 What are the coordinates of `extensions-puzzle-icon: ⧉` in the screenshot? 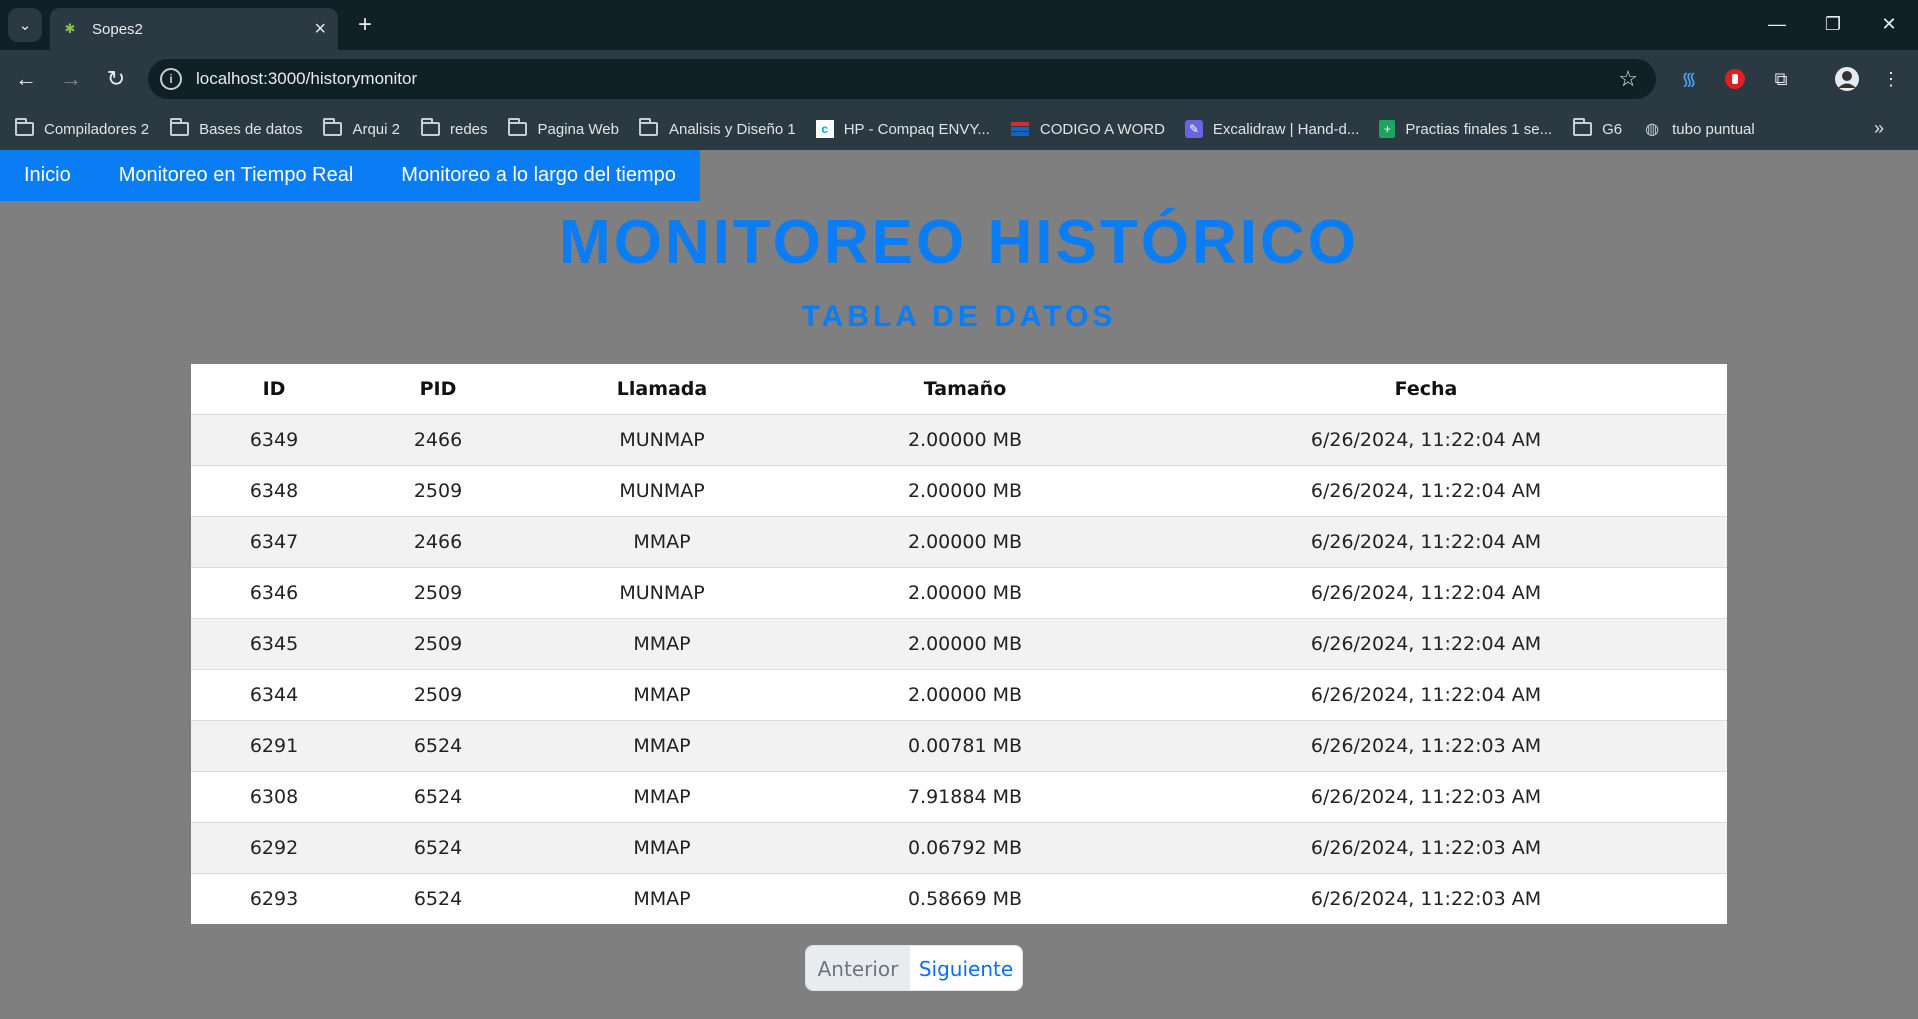 It's located at (1781, 79).